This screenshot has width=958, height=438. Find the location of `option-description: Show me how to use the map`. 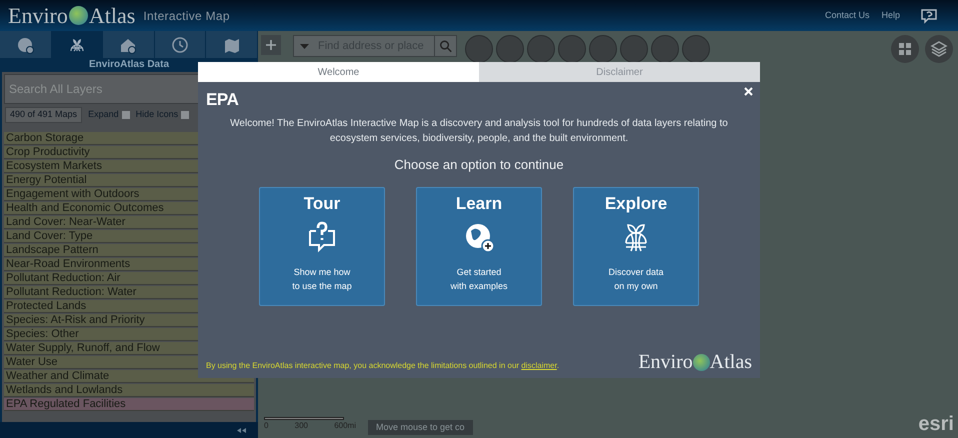

option-description: Show me how to use the map is located at coordinates (322, 279).